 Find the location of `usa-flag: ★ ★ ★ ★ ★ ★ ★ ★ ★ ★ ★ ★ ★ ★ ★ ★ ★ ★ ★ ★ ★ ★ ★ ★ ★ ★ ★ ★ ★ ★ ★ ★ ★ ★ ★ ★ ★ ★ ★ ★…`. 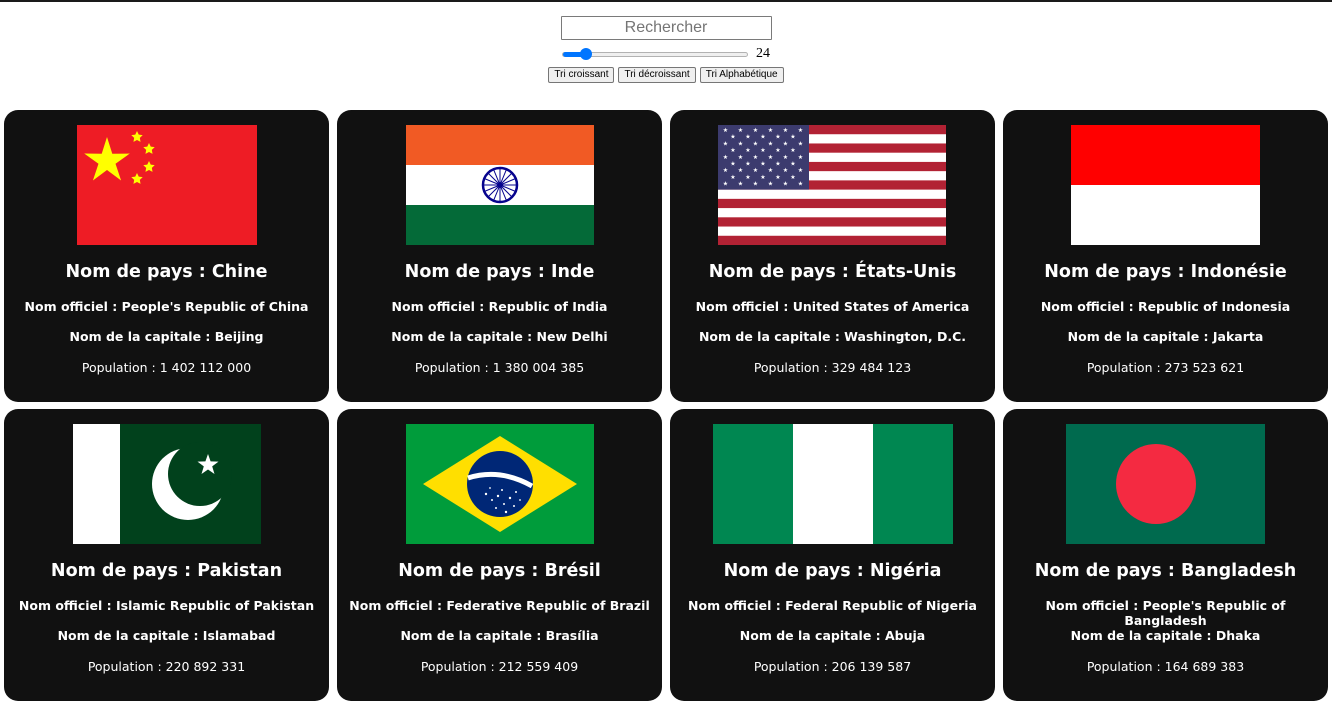

usa-flag: ★ ★ ★ ★ ★ ★ ★ ★ ★ ★ ★ ★ ★ ★ ★ ★ ★ ★ ★ ★ ★ ★ ★ ★ ★ ★ ★ ★ ★ ★ ★ ★ ★ ★ ★ ★ ★ ★ ★ ★… is located at coordinates (832, 185).